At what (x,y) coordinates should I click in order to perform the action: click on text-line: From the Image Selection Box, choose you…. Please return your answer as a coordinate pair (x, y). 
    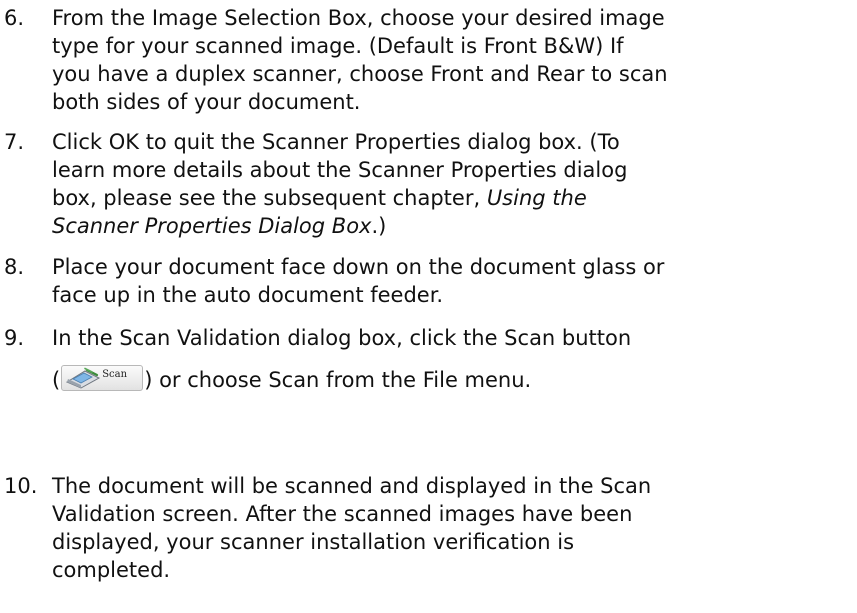
    Looking at the image, I should click on (358, 18).